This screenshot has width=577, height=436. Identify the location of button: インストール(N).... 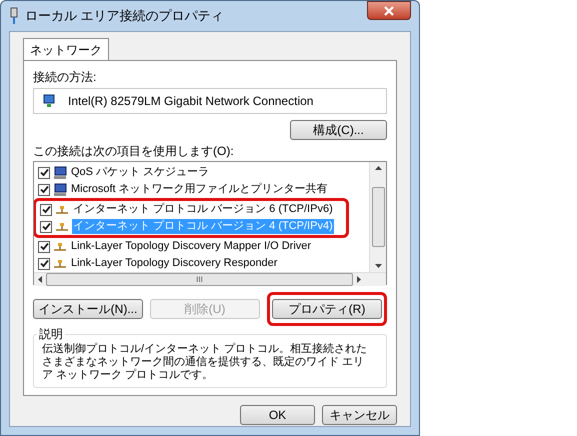
(88, 309).